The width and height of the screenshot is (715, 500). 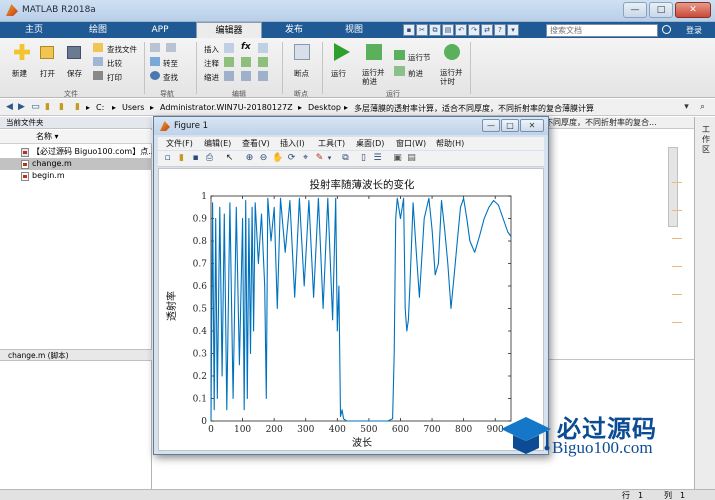 What do you see at coordinates (76, 137) in the screenshot?
I see `name-column-header: 名称 ▾` at bounding box center [76, 137].